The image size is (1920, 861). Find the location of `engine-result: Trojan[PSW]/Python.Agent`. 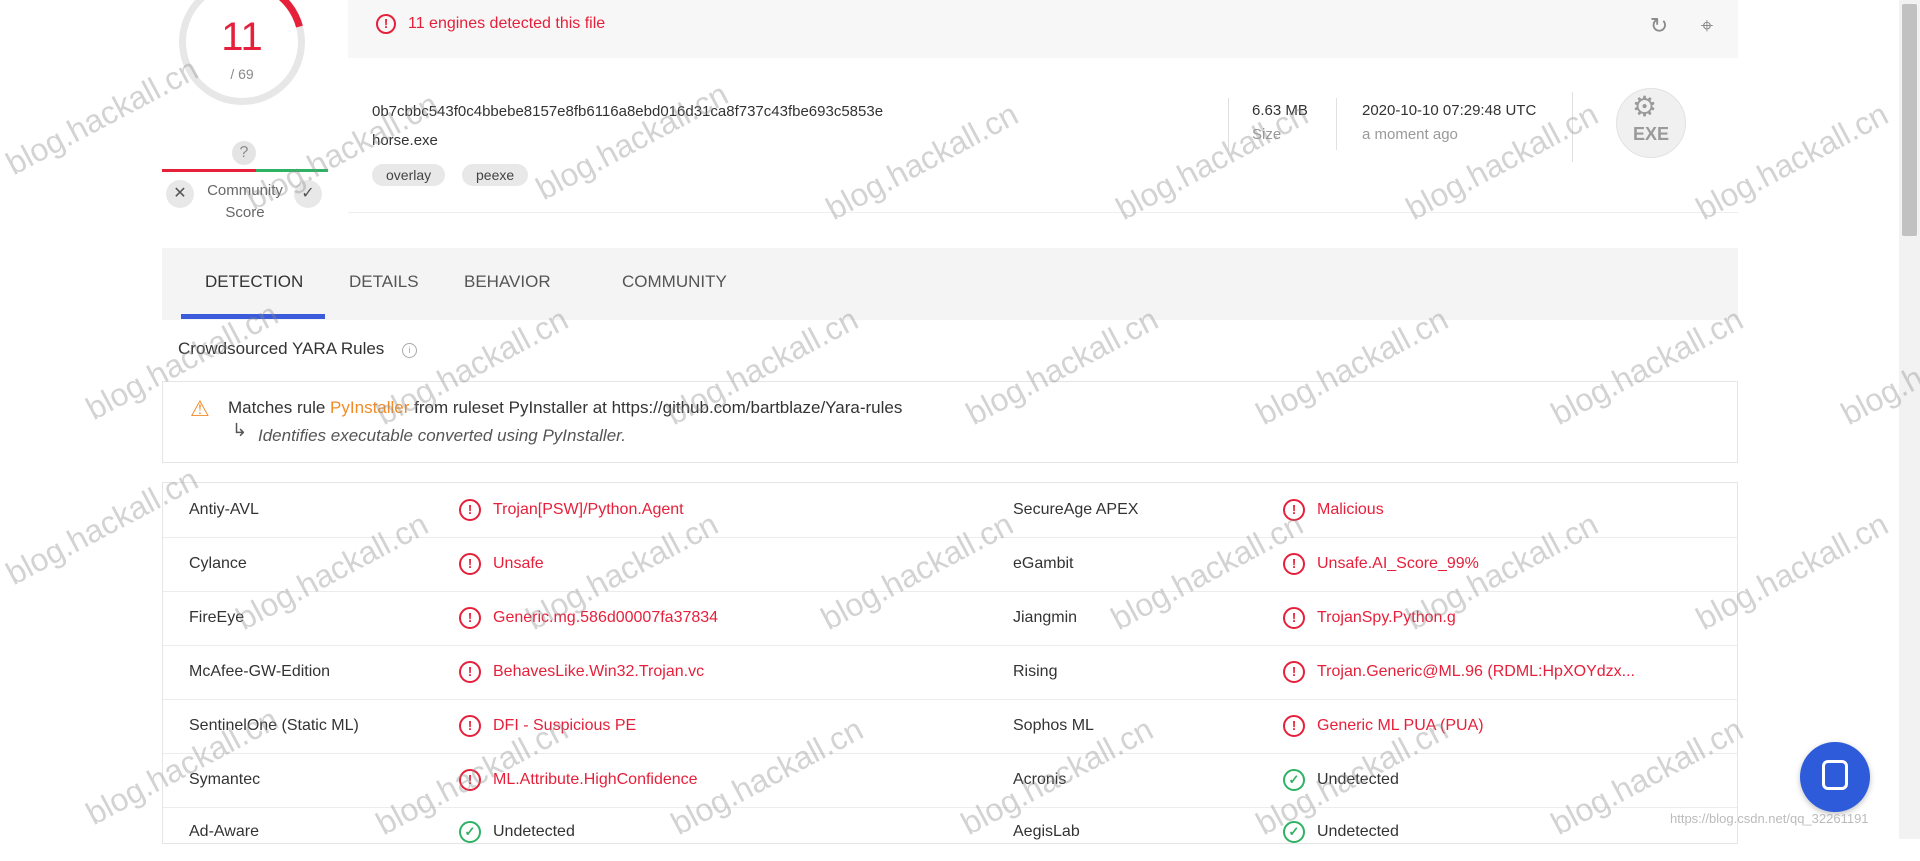

engine-result: Trojan[PSW]/Python.Agent is located at coordinates (588, 509).